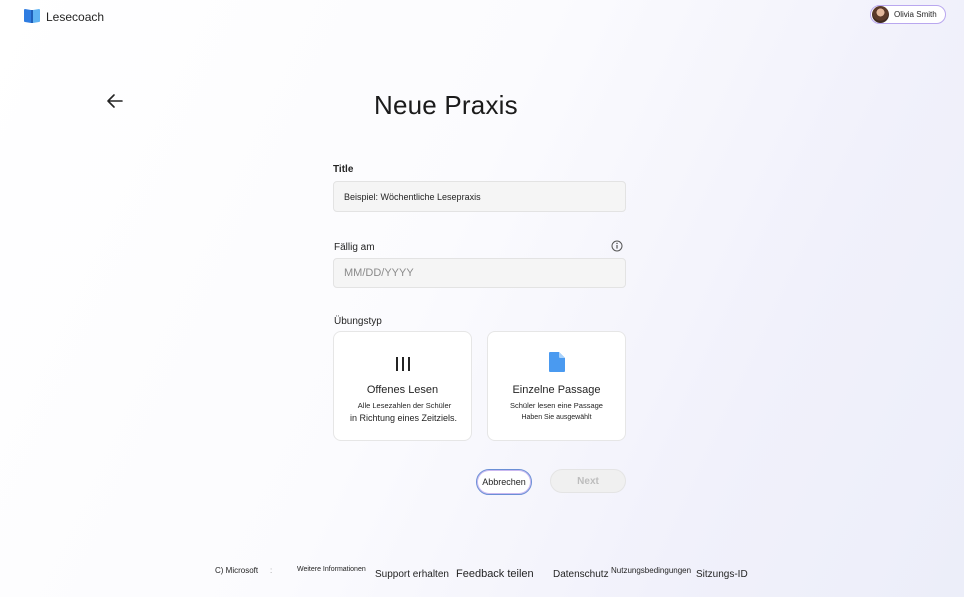  I want to click on app-title: Lesecoach, so click(75, 17).